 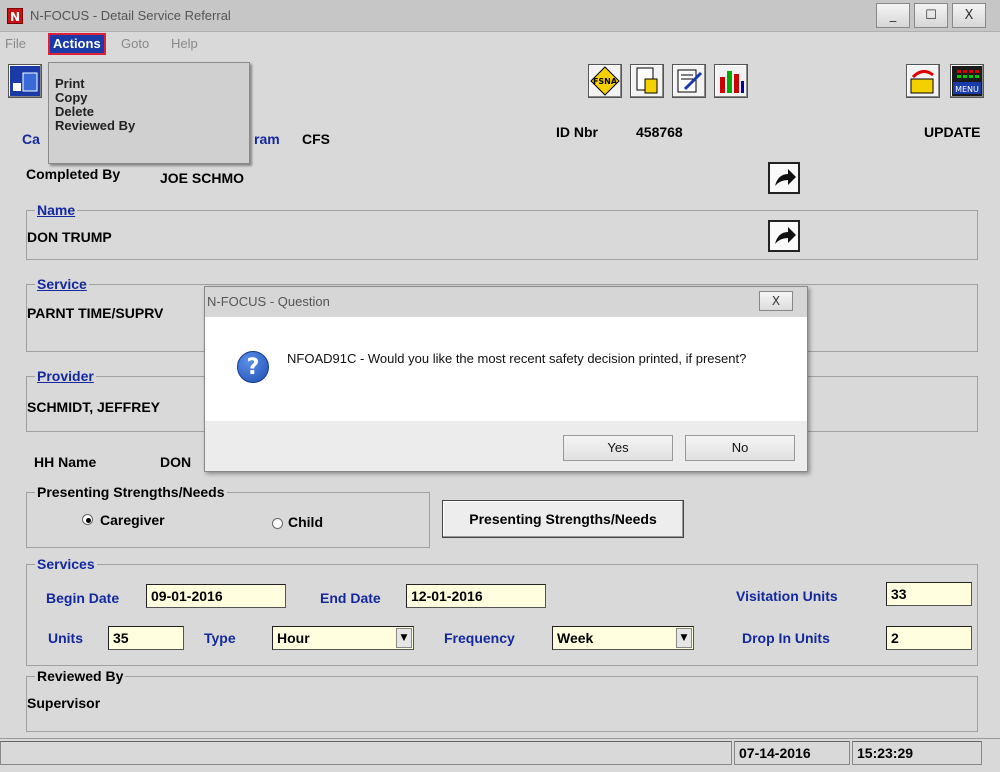 I want to click on program-label: ram, so click(x=267, y=139).